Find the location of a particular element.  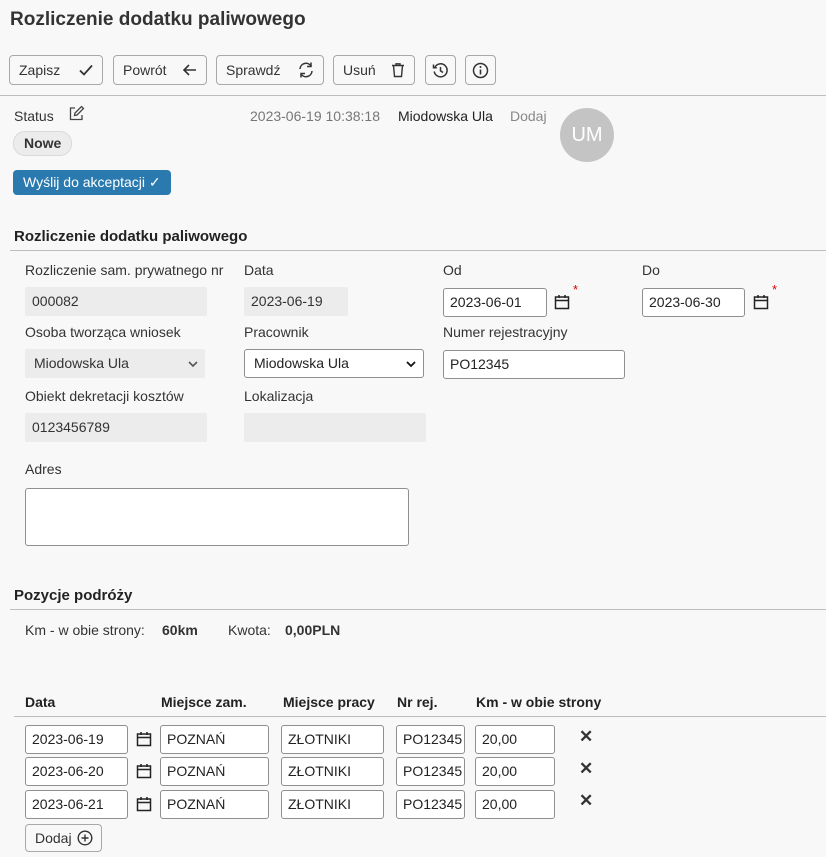

column-header: Km - w obie strony is located at coordinates (539, 702).